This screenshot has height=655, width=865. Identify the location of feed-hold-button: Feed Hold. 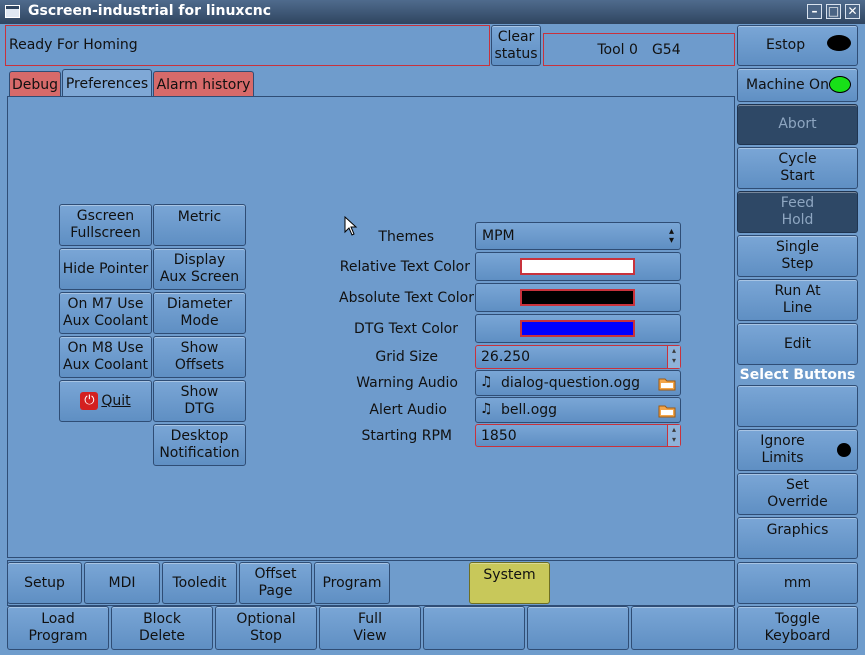
(797, 212).